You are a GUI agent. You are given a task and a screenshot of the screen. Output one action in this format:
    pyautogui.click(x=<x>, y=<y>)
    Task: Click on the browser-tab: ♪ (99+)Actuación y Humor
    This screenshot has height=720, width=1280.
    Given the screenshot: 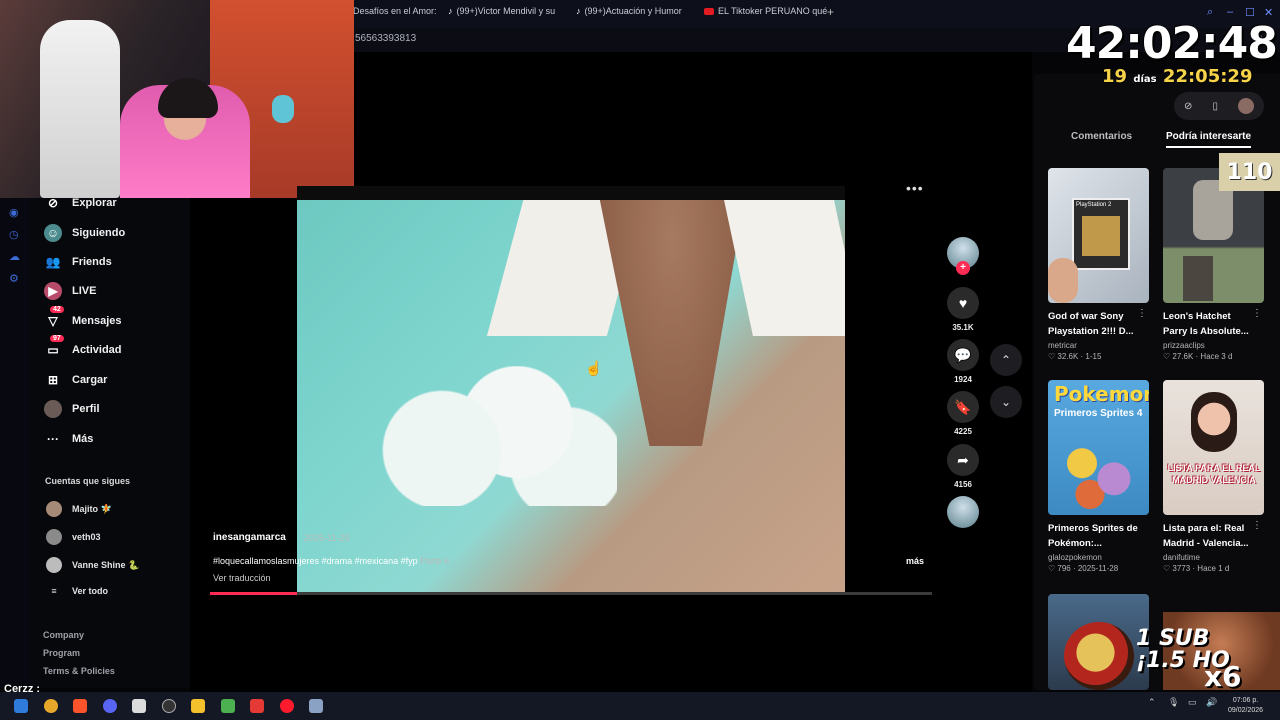 What is the action you would take?
    pyautogui.click(x=629, y=11)
    